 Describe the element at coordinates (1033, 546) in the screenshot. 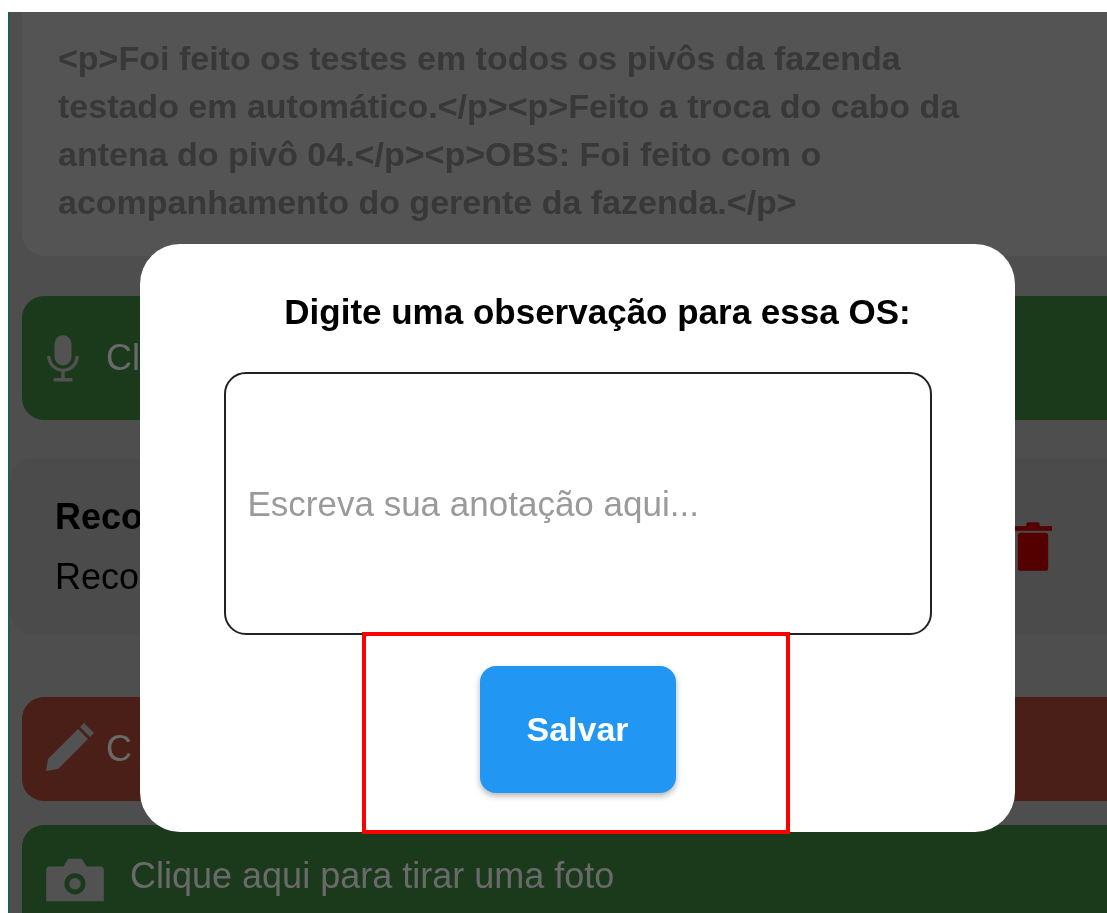

I see `trash-icon` at that location.